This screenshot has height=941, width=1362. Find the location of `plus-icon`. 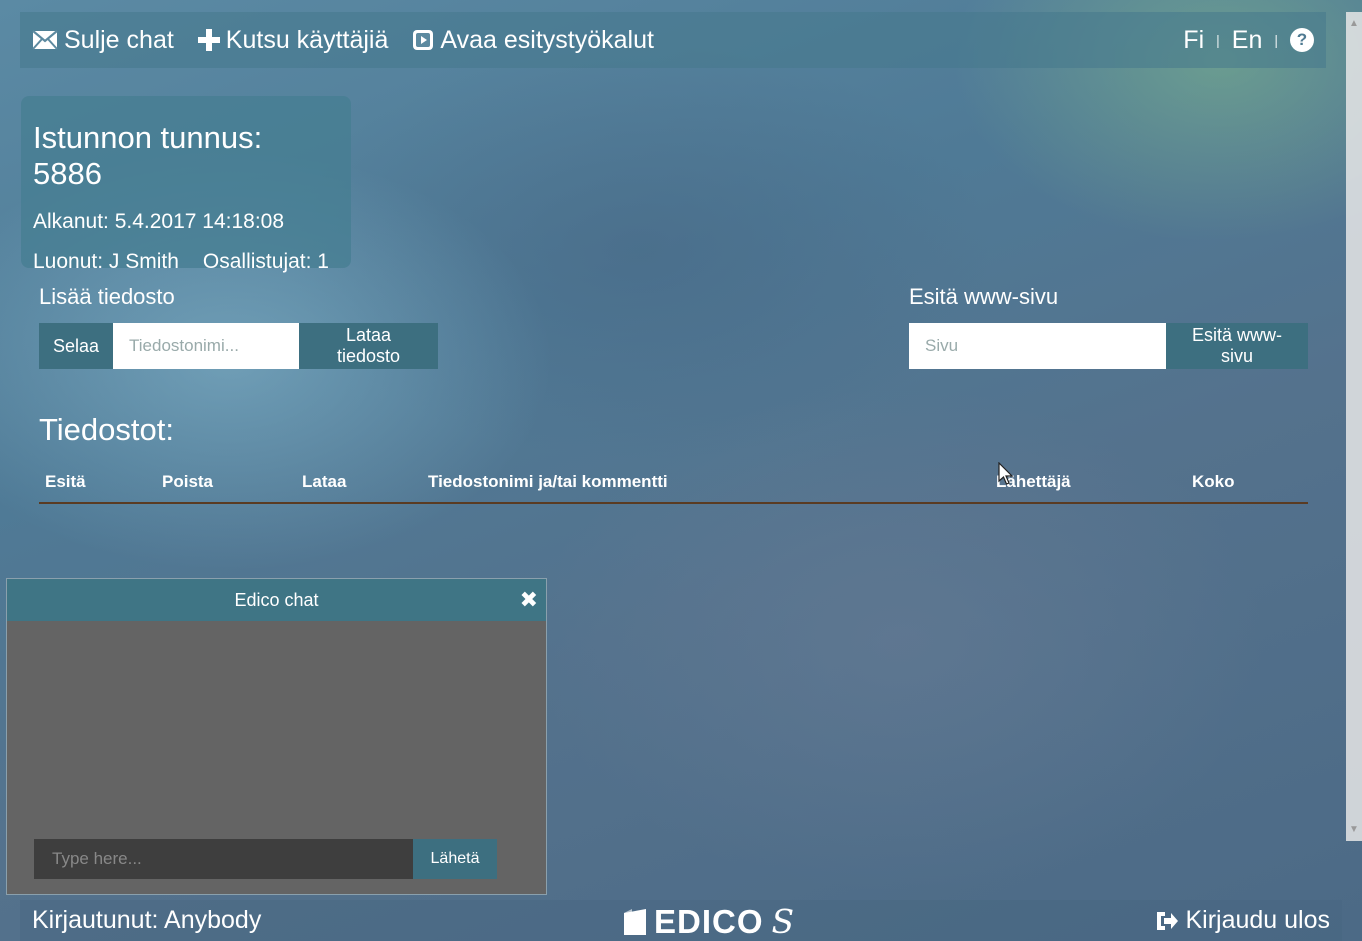

plus-icon is located at coordinates (208, 40).